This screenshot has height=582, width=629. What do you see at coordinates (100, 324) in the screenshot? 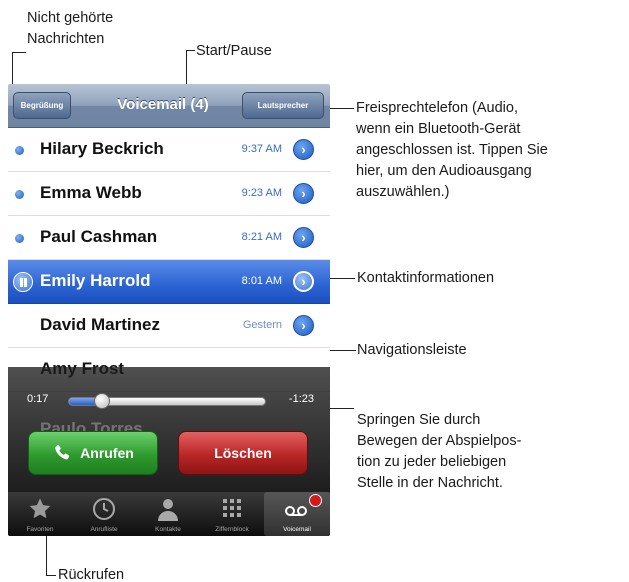
I see `caller-name: David Martinez` at bounding box center [100, 324].